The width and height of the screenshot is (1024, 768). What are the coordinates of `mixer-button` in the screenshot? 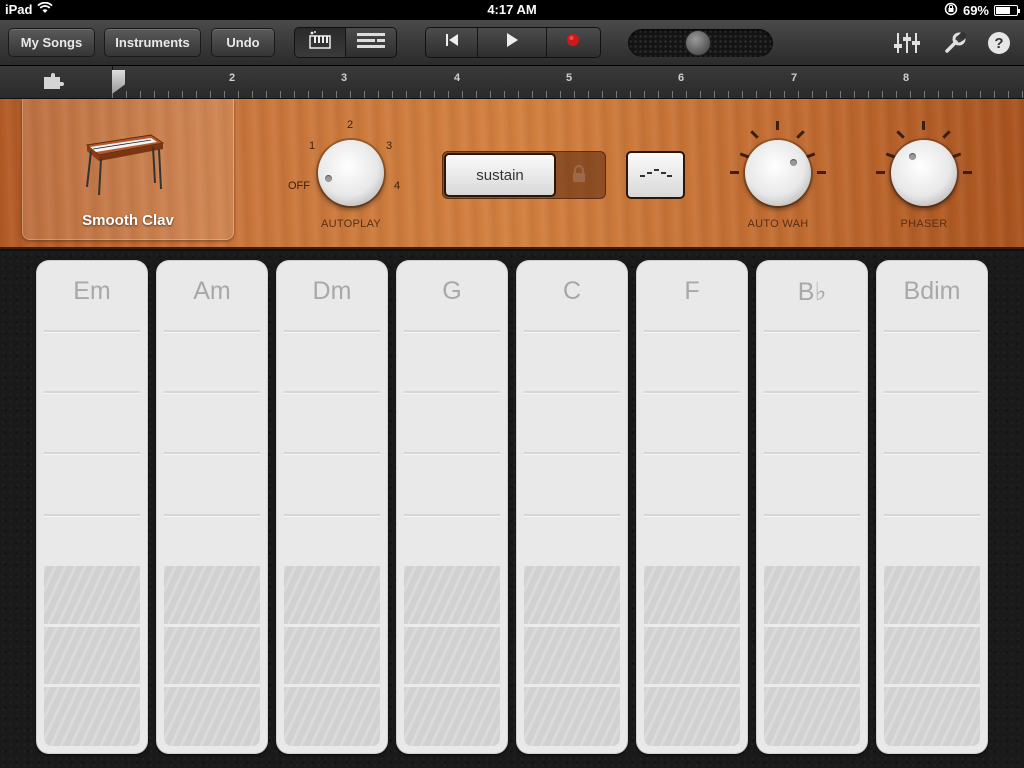 It's located at (907, 45).